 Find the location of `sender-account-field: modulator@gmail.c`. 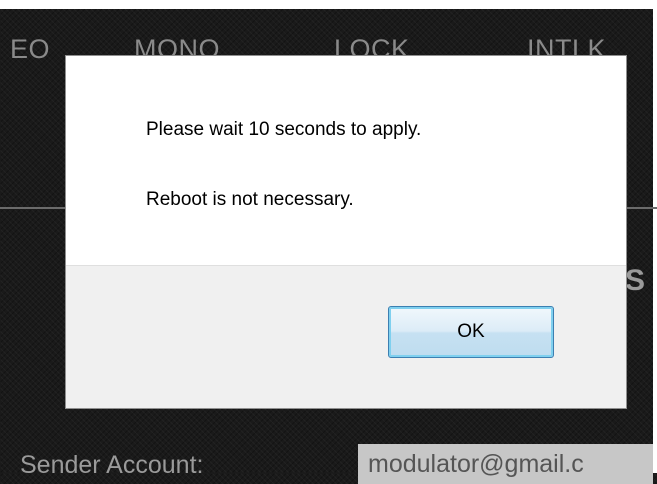

sender-account-field: modulator@gmail.c is located at coordinates (505, 464).